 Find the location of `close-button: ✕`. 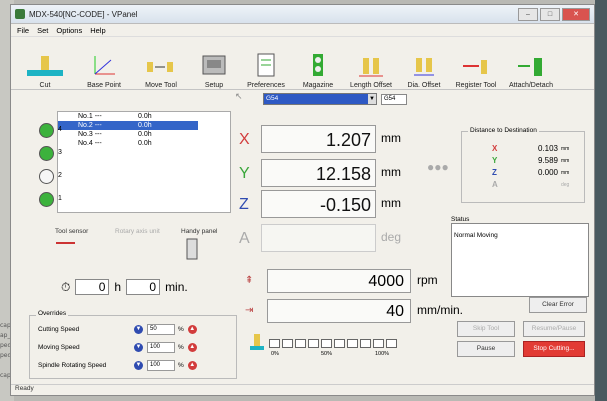

close-button: ✕ is located at coordinates (576, 14).